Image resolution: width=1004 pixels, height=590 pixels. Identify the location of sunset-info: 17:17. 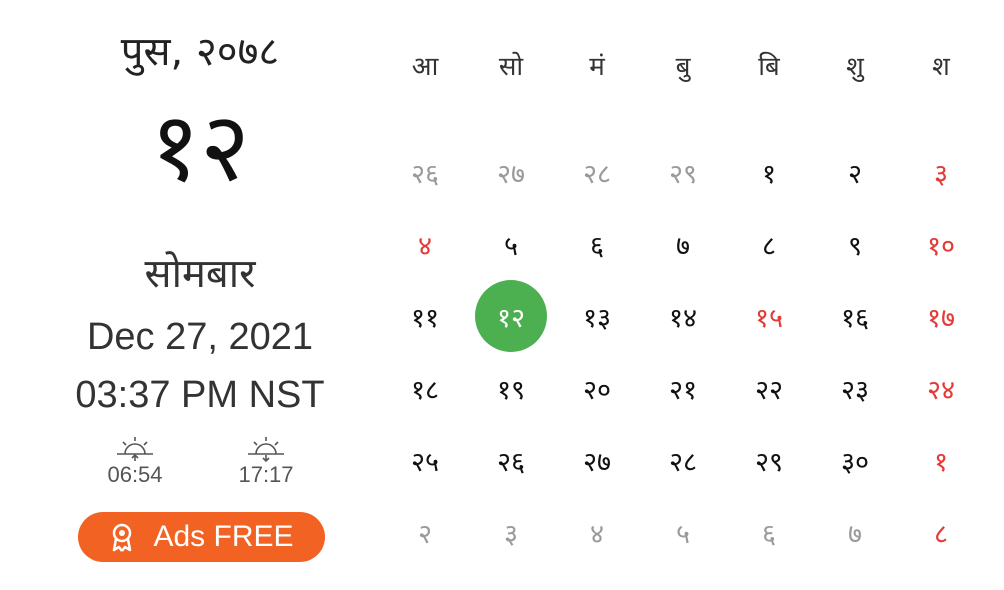
(266, 461).